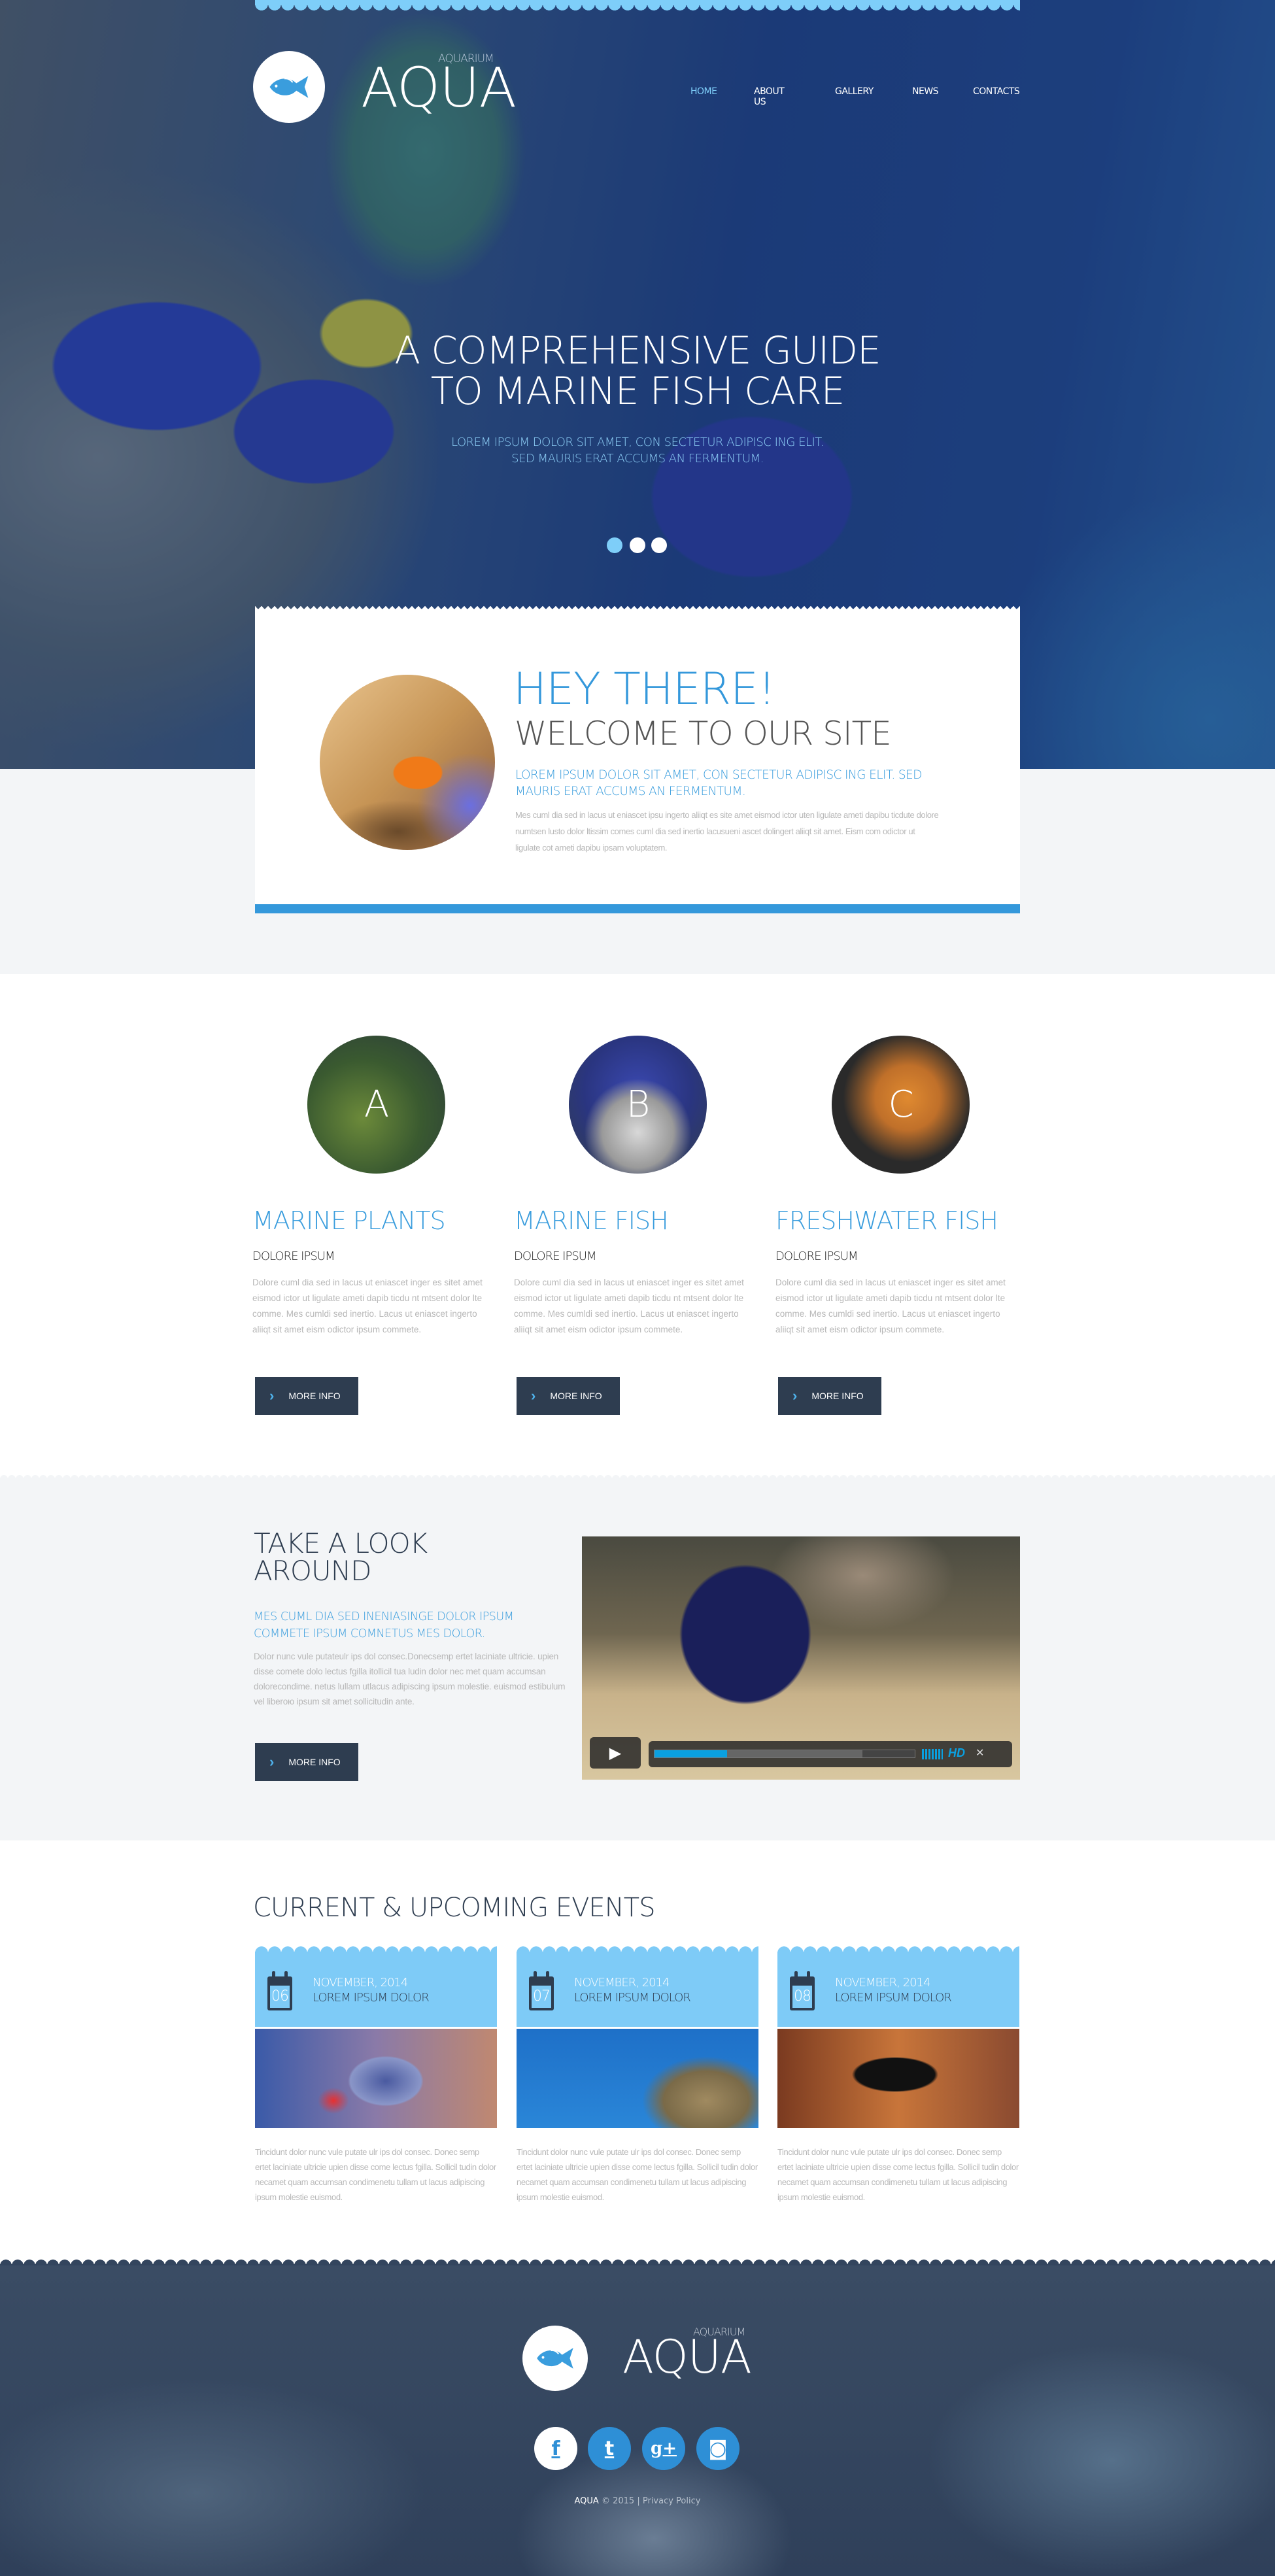 This screenshot has height=2576, width=1275. I want to click on play-button: ▶, so click(615, 1753).